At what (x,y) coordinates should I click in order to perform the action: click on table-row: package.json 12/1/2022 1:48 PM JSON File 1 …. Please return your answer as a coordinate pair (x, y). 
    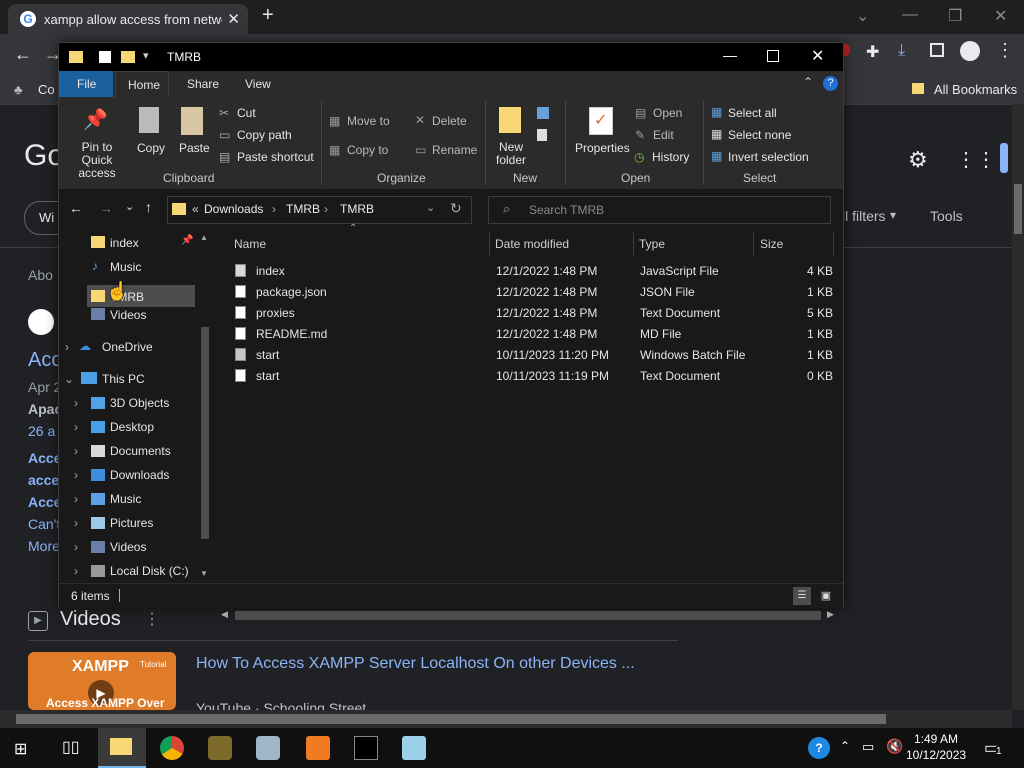
    Looking at the image, I should click on (527, 291).